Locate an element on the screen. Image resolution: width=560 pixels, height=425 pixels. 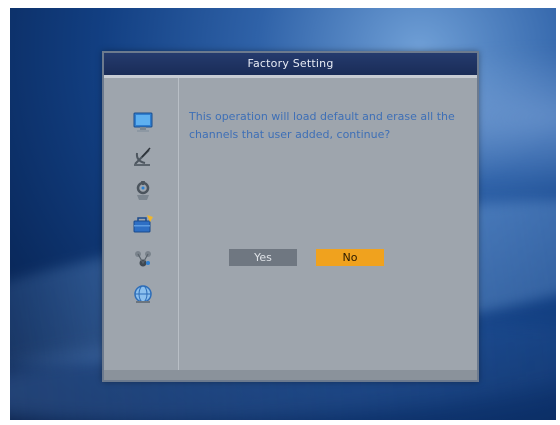
monitor-icon is located at coordinates (143, 122).